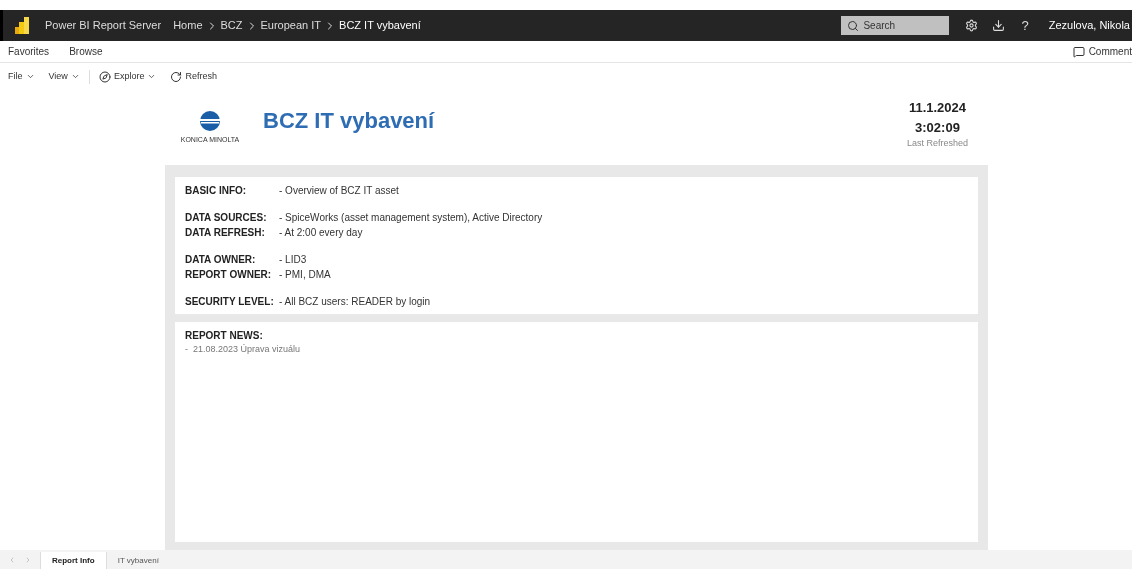  I want to click on toolbar-button: View, so click(64, 76).